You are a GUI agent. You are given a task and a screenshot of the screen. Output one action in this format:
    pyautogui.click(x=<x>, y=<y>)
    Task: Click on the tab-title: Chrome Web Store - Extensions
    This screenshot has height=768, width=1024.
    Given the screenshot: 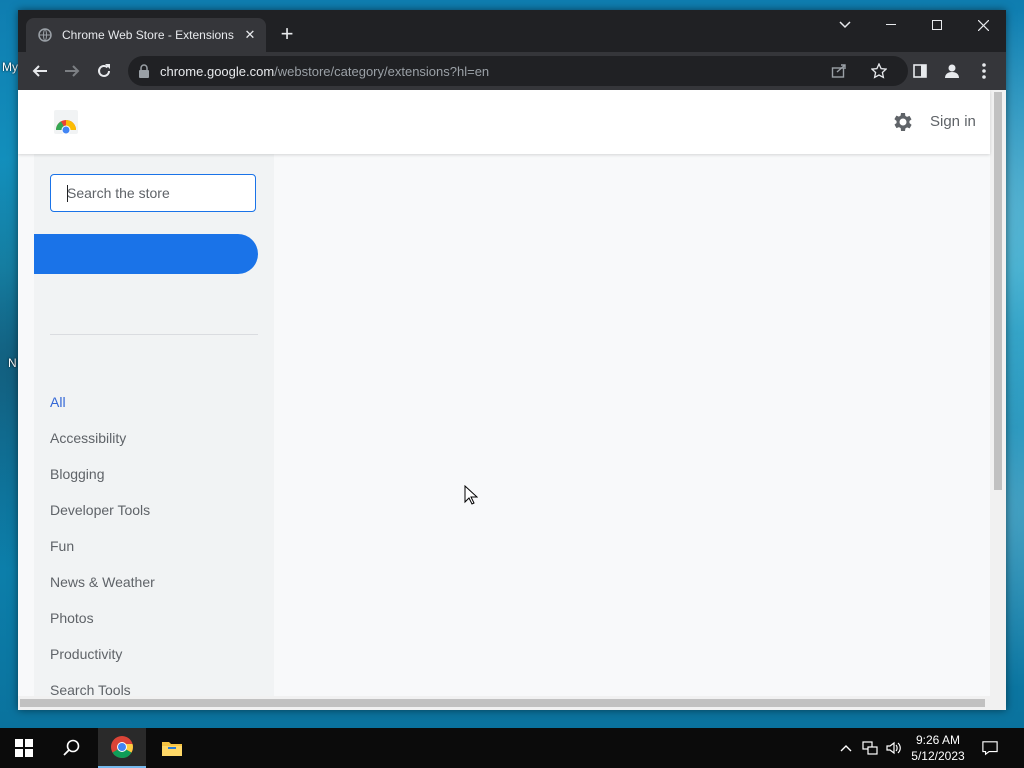 What is the action you would take?
    pyautogui.click(x=148, y=35)
    